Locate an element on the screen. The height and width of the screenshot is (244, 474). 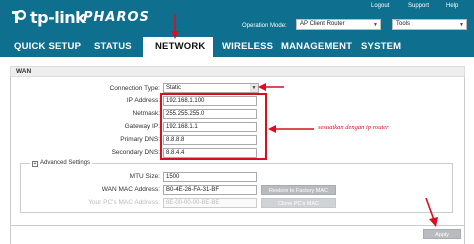
mtu-size-input: 1500 is located at coordinates (210, 177).